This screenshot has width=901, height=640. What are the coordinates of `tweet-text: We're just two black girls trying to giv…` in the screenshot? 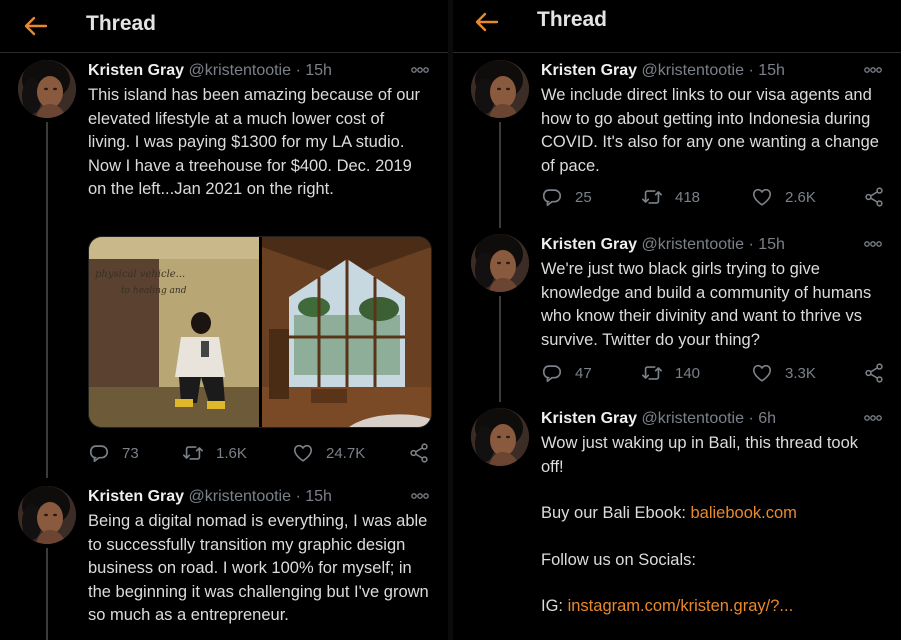 It's located at (706, 304).